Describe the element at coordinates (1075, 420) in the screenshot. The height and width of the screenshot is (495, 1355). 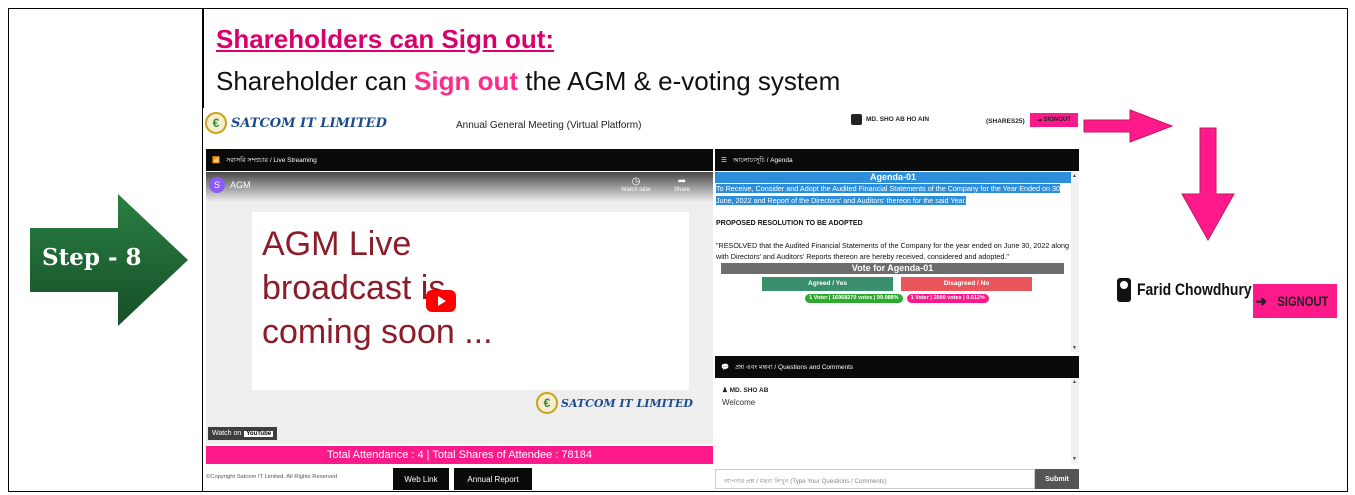
I see `qa-scrollbar` at that location.